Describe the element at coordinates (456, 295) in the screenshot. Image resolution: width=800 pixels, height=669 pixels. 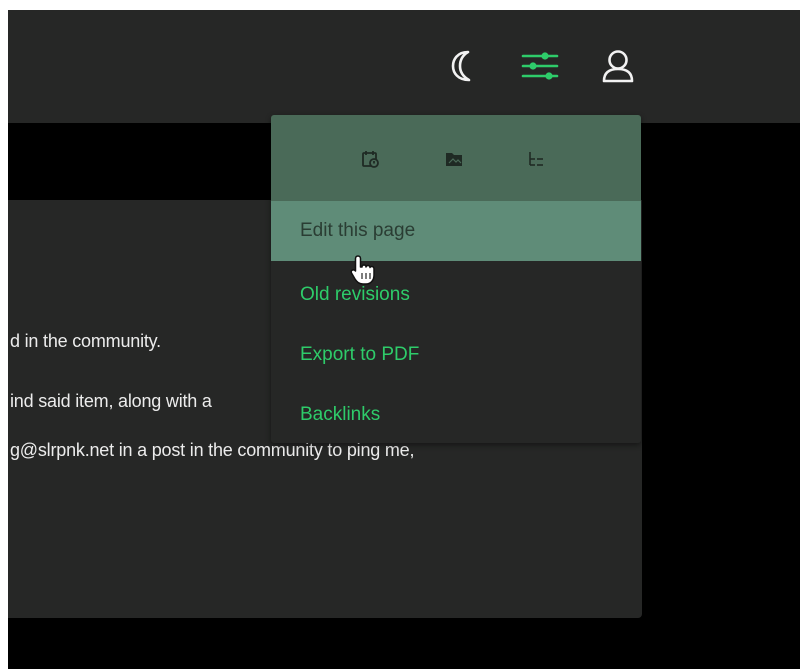
I see `menu-item-old-revisions: Old revisions` at that location.